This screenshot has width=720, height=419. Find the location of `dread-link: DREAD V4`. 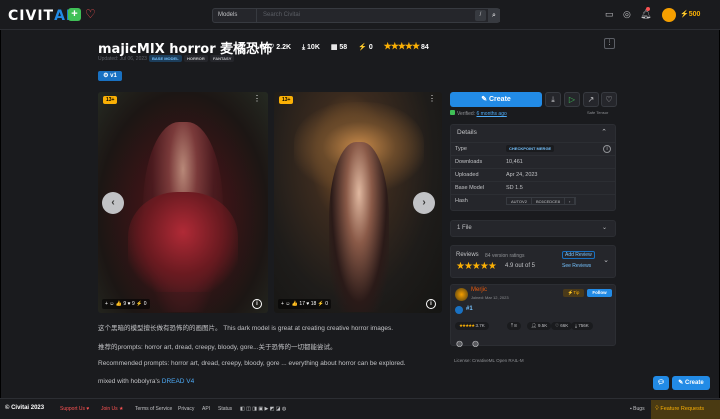

dread-link: DREAD V4 is located at coordinates (178, 381).